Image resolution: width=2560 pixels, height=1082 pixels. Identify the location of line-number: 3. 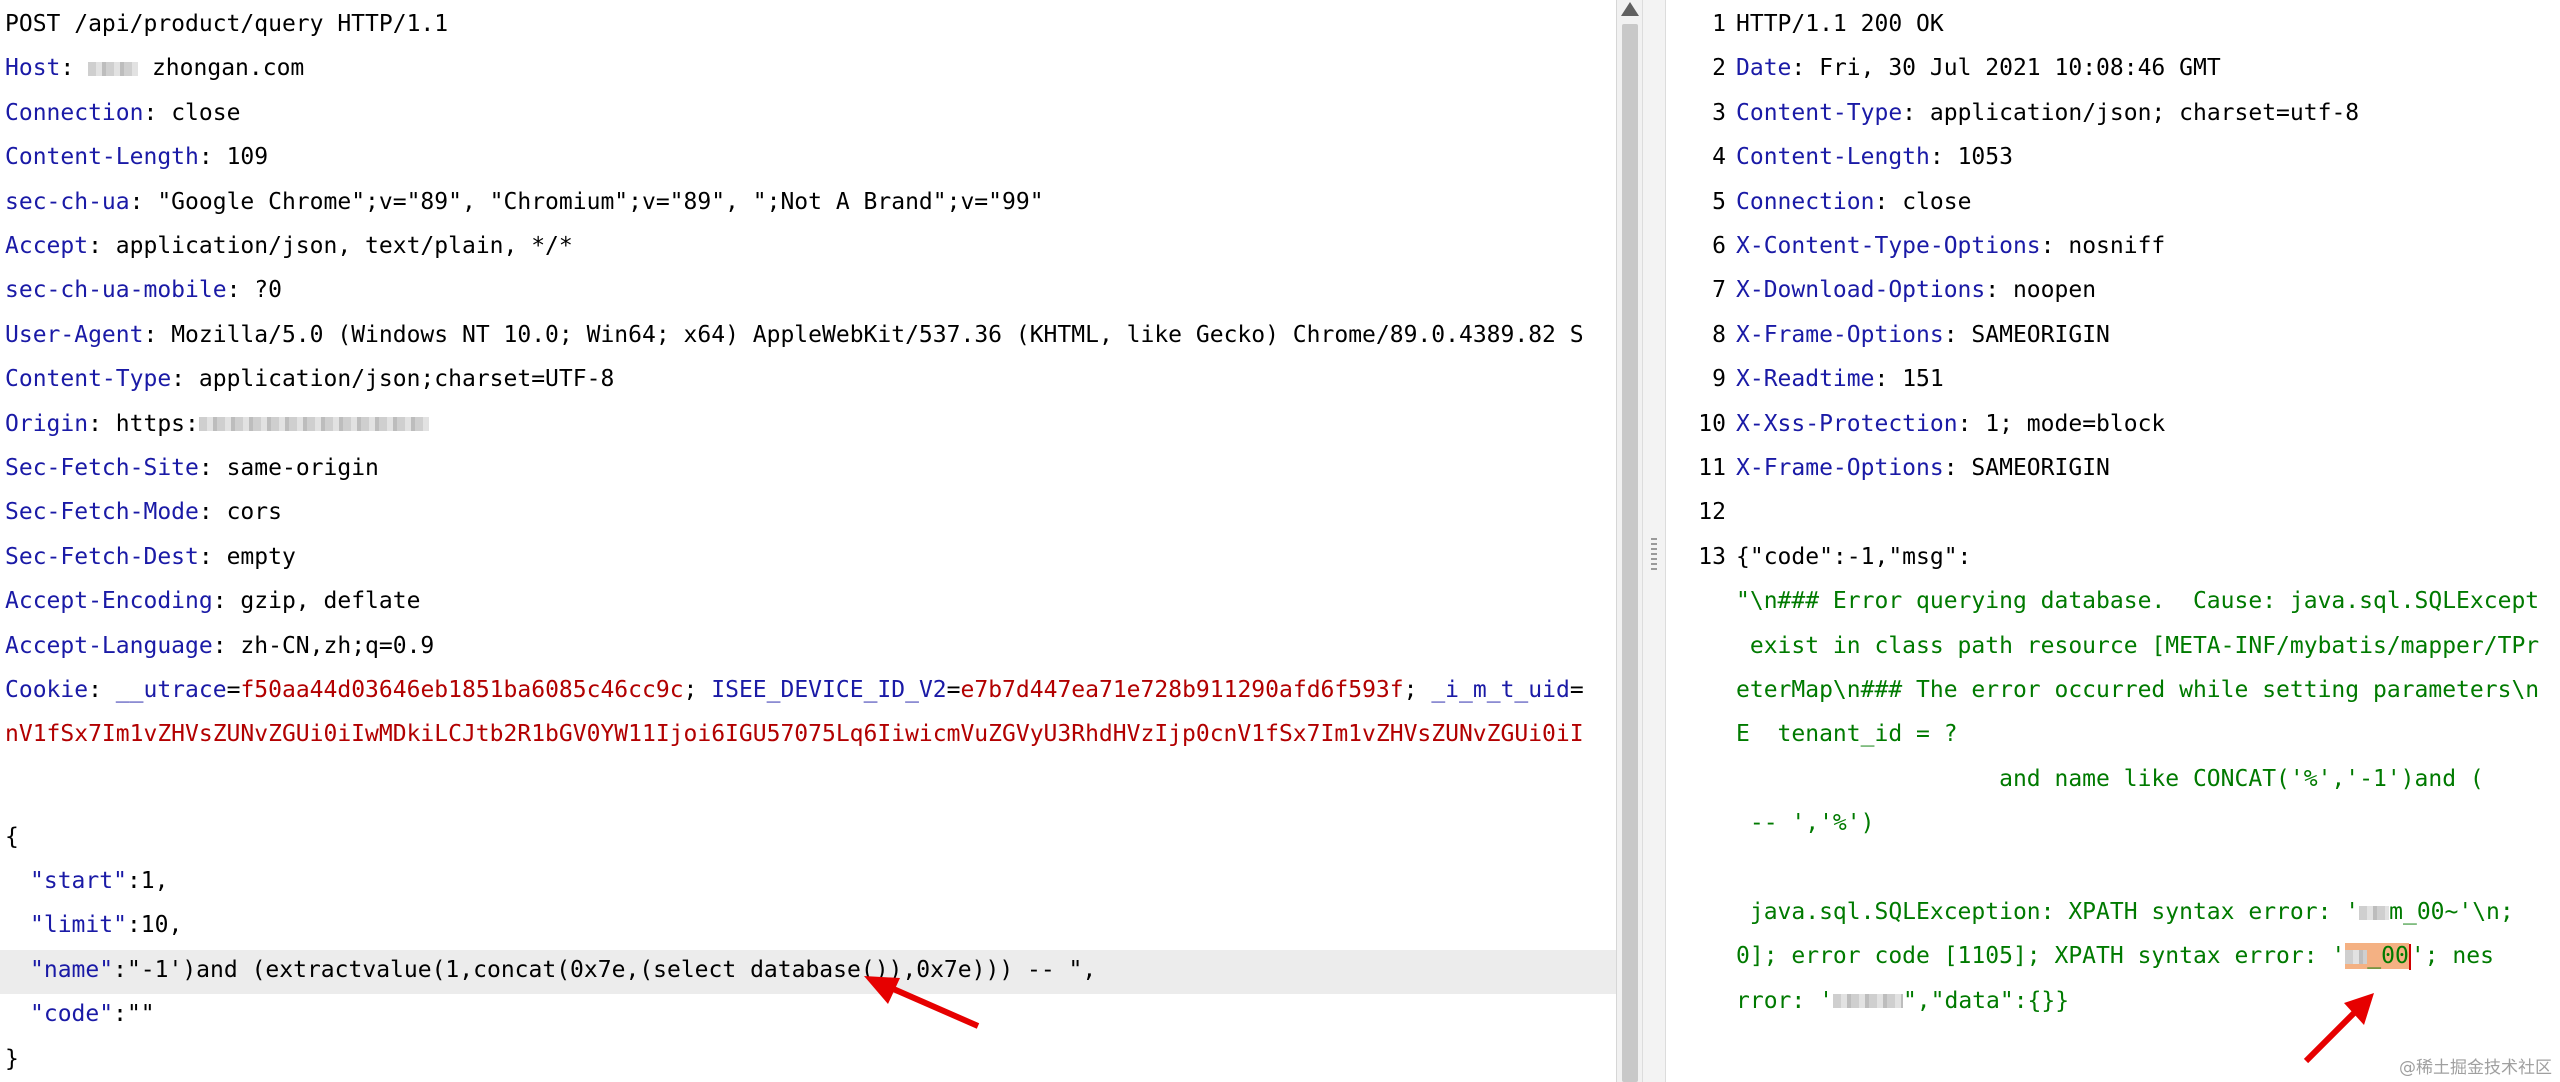
(1719, 112).